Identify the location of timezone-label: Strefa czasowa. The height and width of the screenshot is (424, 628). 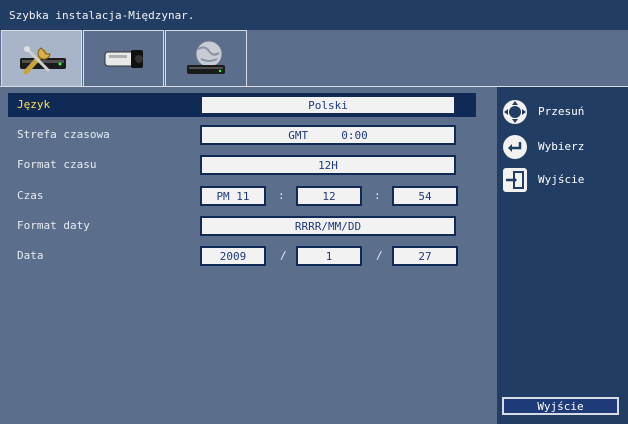
(63, 134).